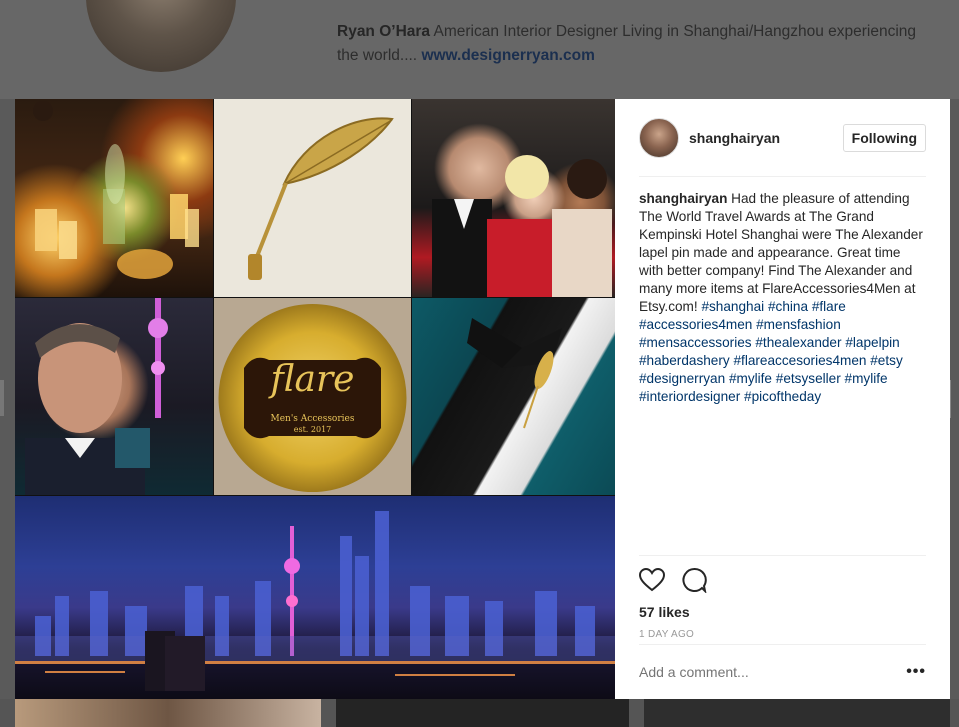 The height and width of the screenshot is (727, 959). What do you see at coordinates (799, 360) in the screenshot?
I see `hashtag-link: #flareaccesories4men` at bounding box center [799, 360].